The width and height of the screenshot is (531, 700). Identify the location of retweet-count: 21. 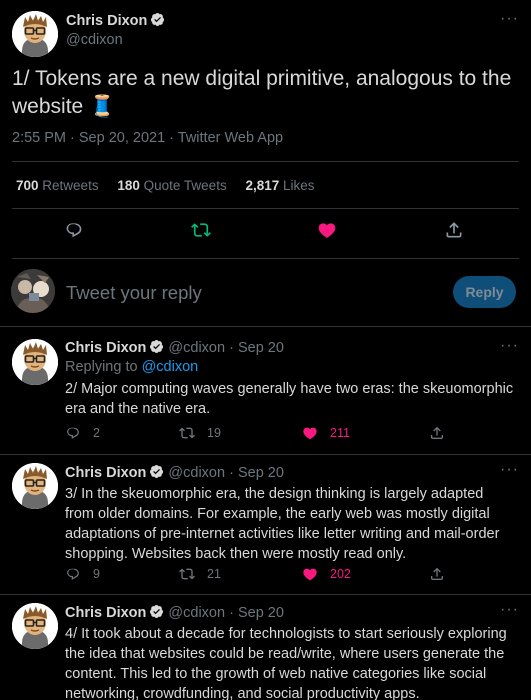
(214, 574).